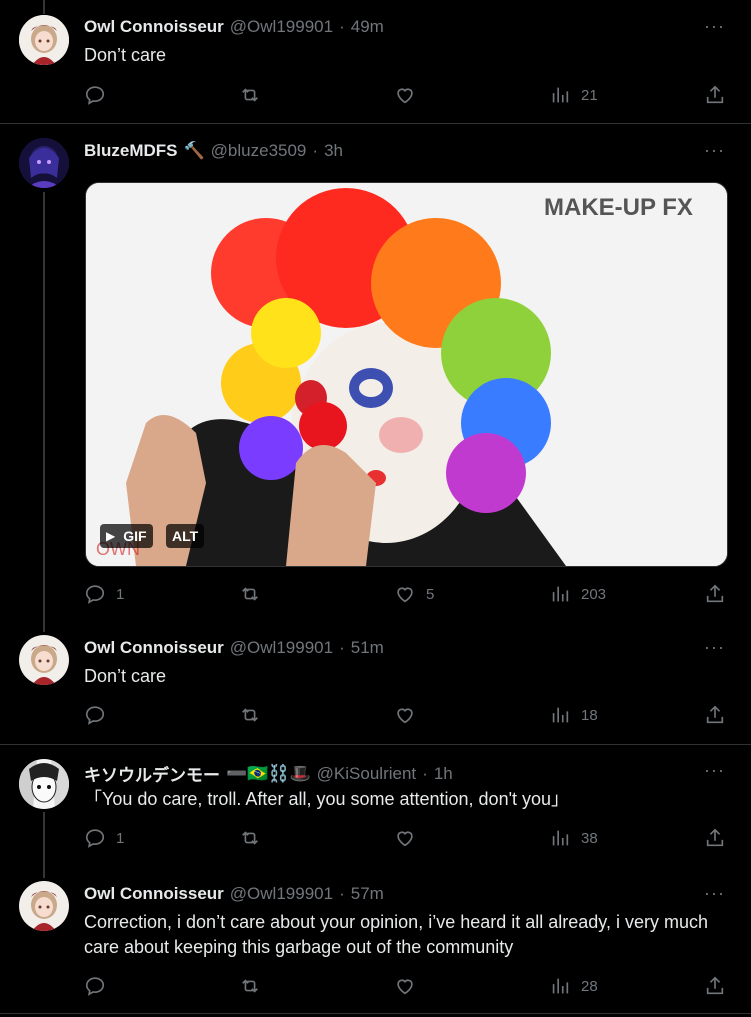  Describe the element at coordinates (367, 648) in the screenshot. I see `timestamp: 51m` at that location.